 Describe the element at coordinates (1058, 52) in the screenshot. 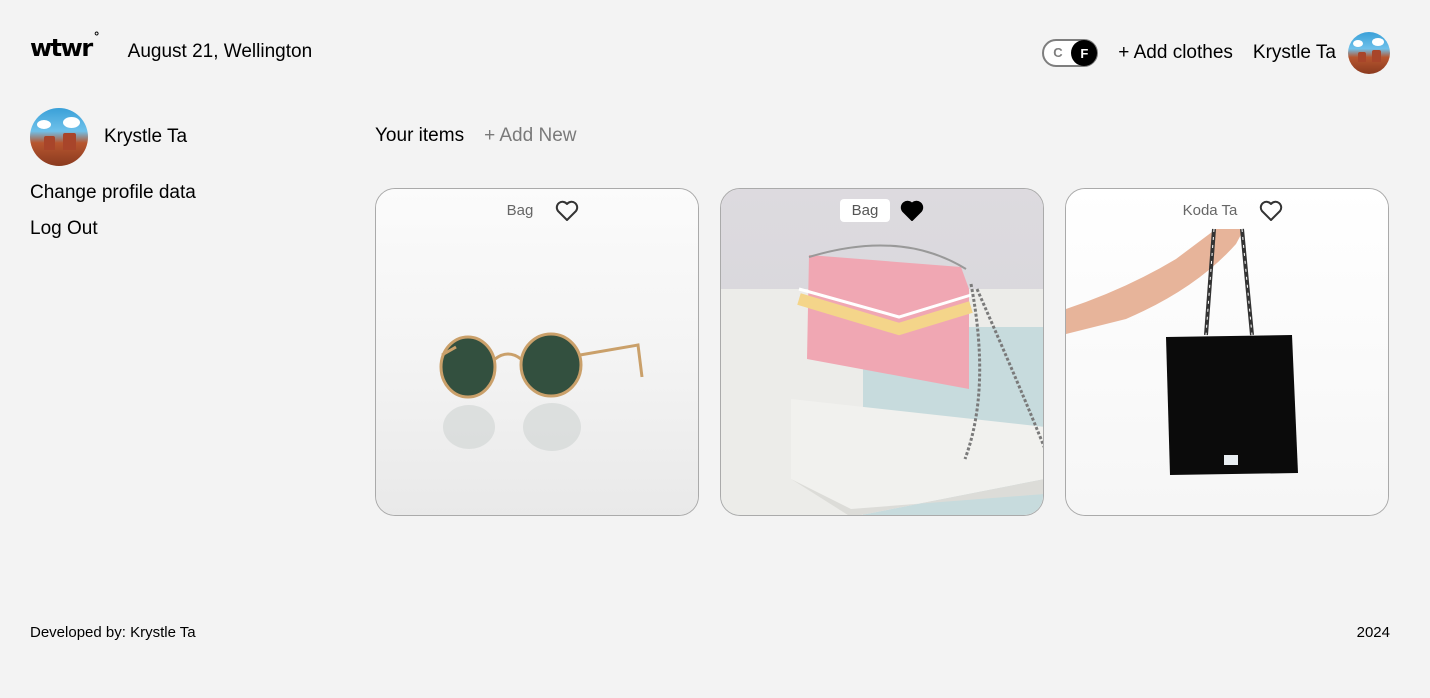

I see `toggle-label-c: C` at that location.